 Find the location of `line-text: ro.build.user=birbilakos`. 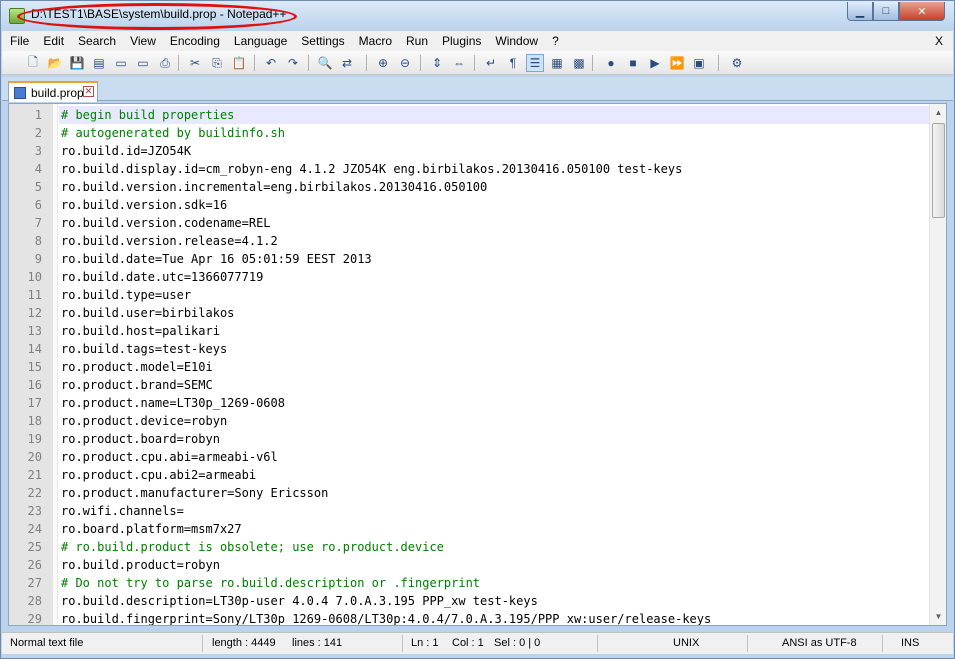

line-text: ro.build.user=birbilakos is located at coordinates (494, 313).